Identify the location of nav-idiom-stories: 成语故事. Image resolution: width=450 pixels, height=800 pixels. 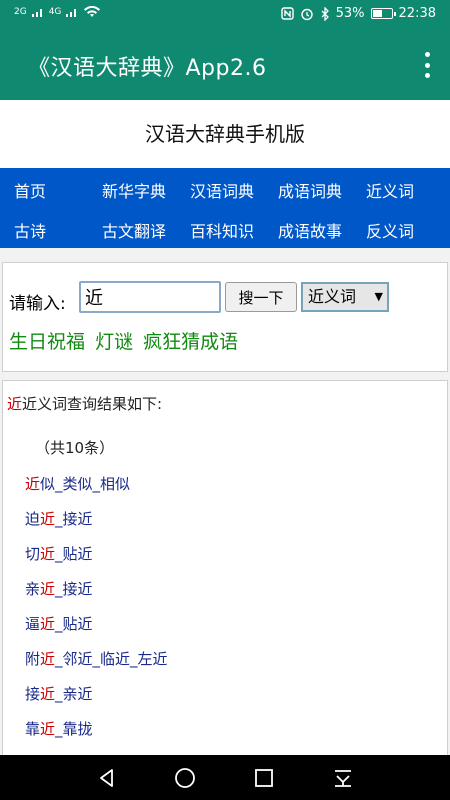
(310, 230).